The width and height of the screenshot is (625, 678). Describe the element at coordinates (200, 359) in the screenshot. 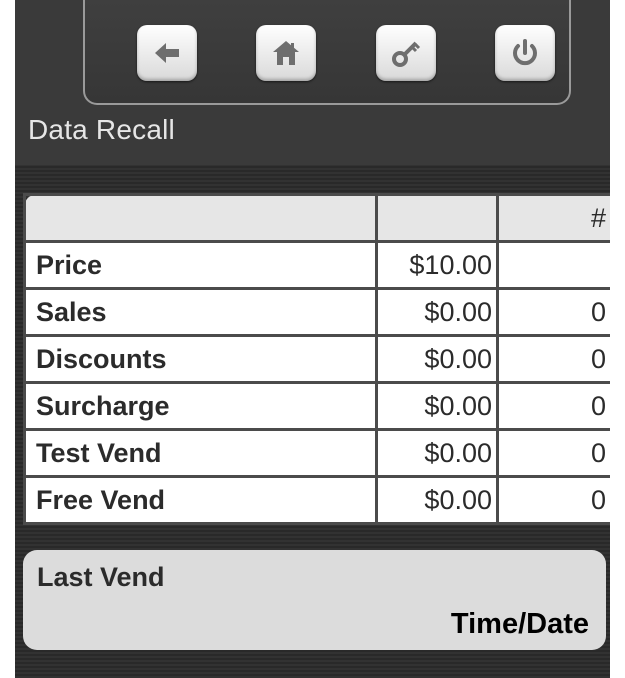

I see `row-label: Discounts` at that location.